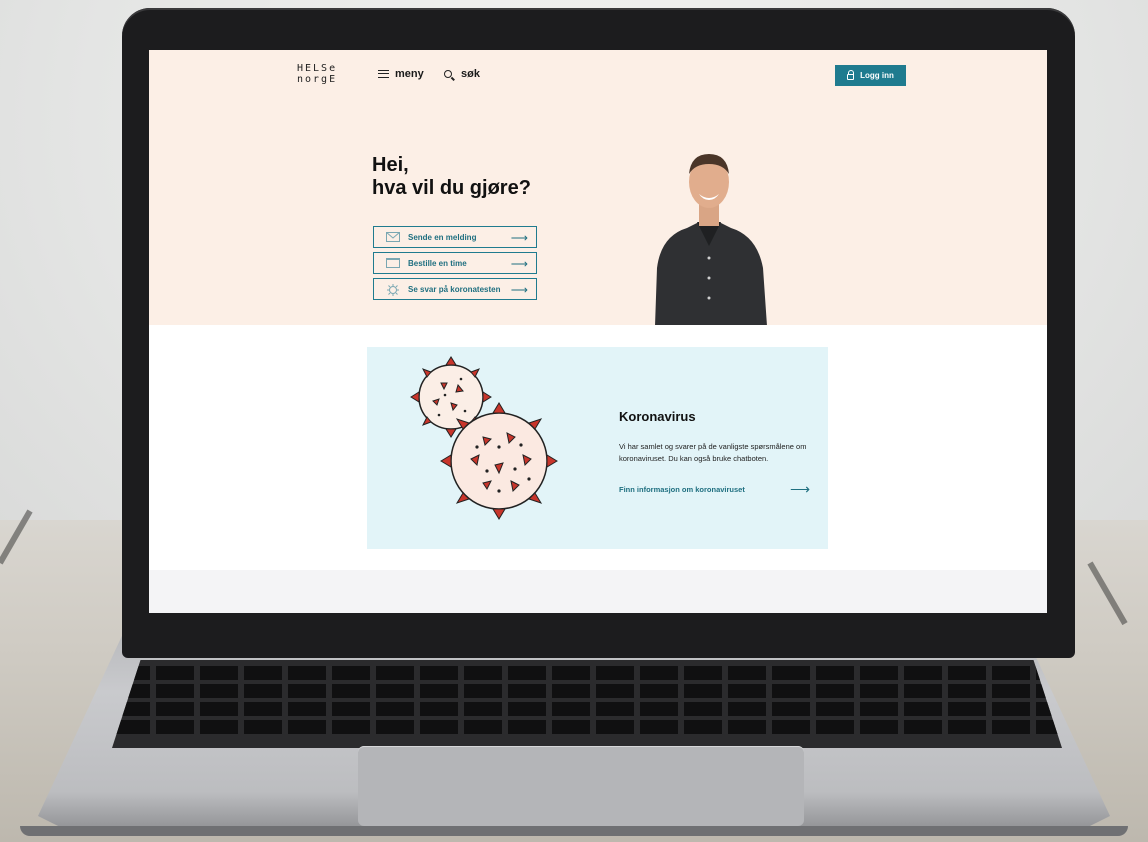 This screenshot has width=1148, height=842. I want to click on helsenorge-logo: HELSe norgE, so click(317, 74).